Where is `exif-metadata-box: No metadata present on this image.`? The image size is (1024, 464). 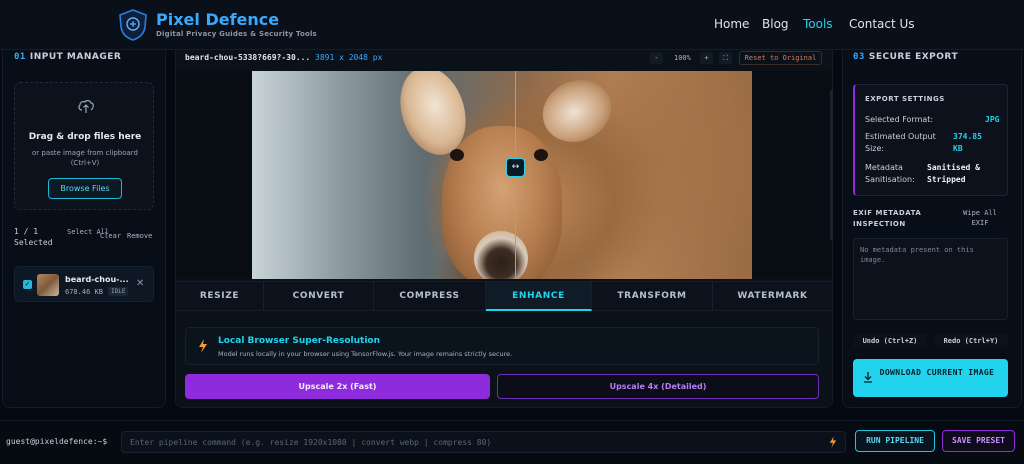
exif-metadata-box: No metadata present on this image. is located at coordinates (930, 279).